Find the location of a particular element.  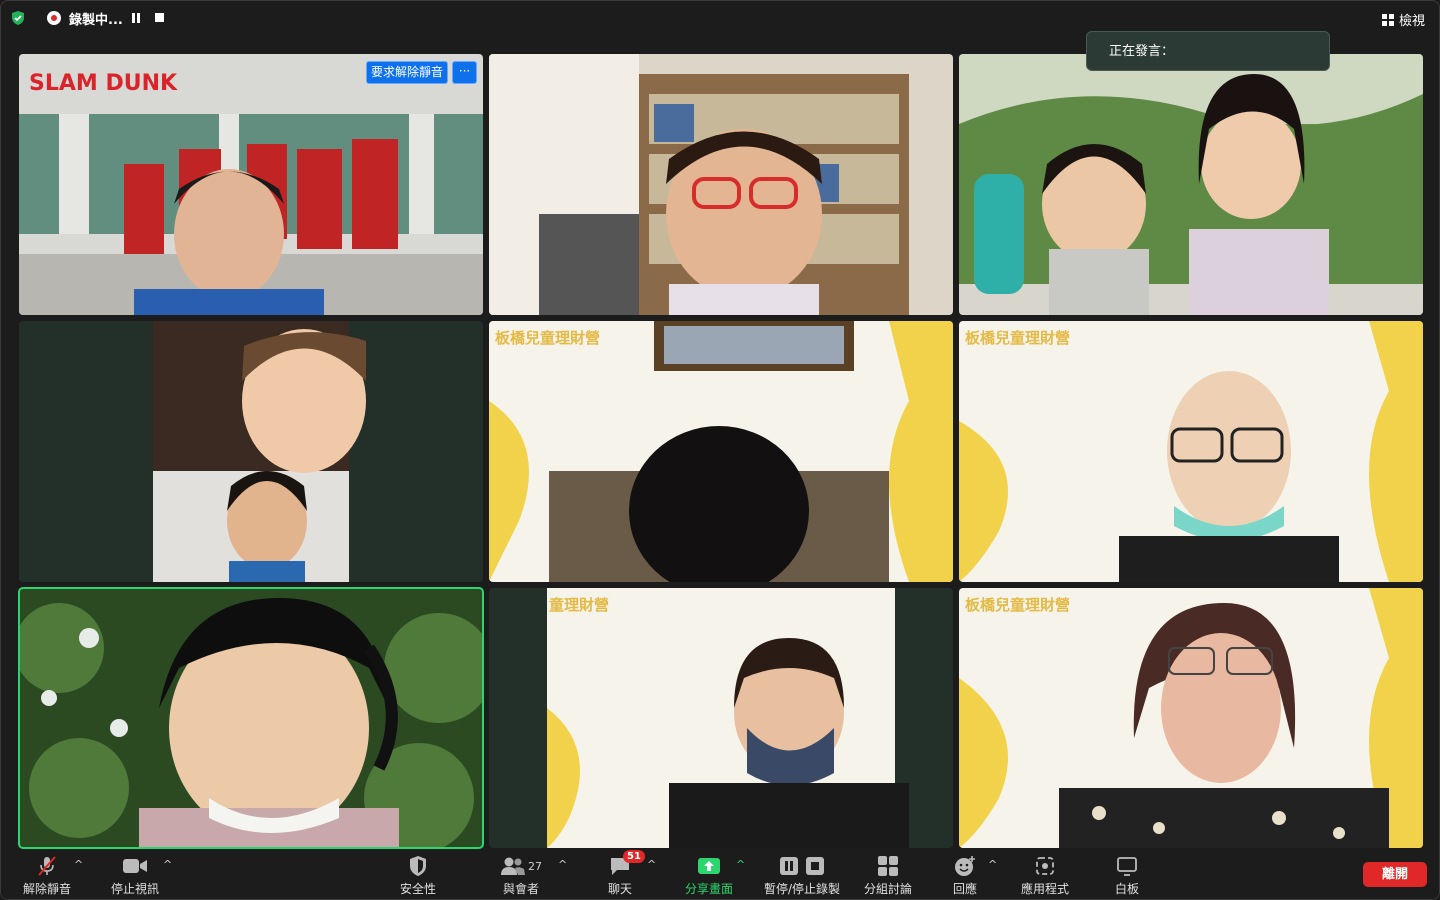

recording-controls-label: 暫停/停止錄製 is located at coordinates (802, 889).